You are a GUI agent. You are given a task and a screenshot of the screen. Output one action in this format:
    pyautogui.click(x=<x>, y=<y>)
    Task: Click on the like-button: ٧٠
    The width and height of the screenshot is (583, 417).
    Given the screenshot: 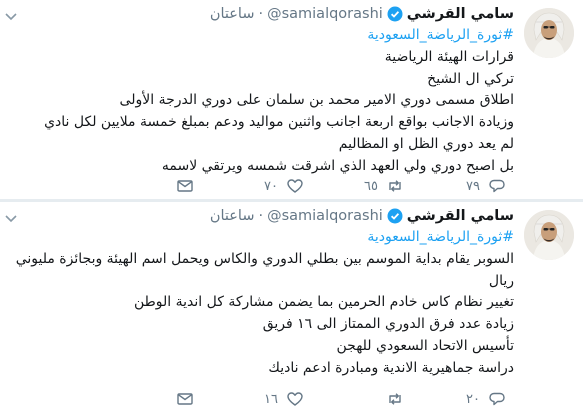 What is the action you would take?
    pyautogui.click(x=284, y=186)
    